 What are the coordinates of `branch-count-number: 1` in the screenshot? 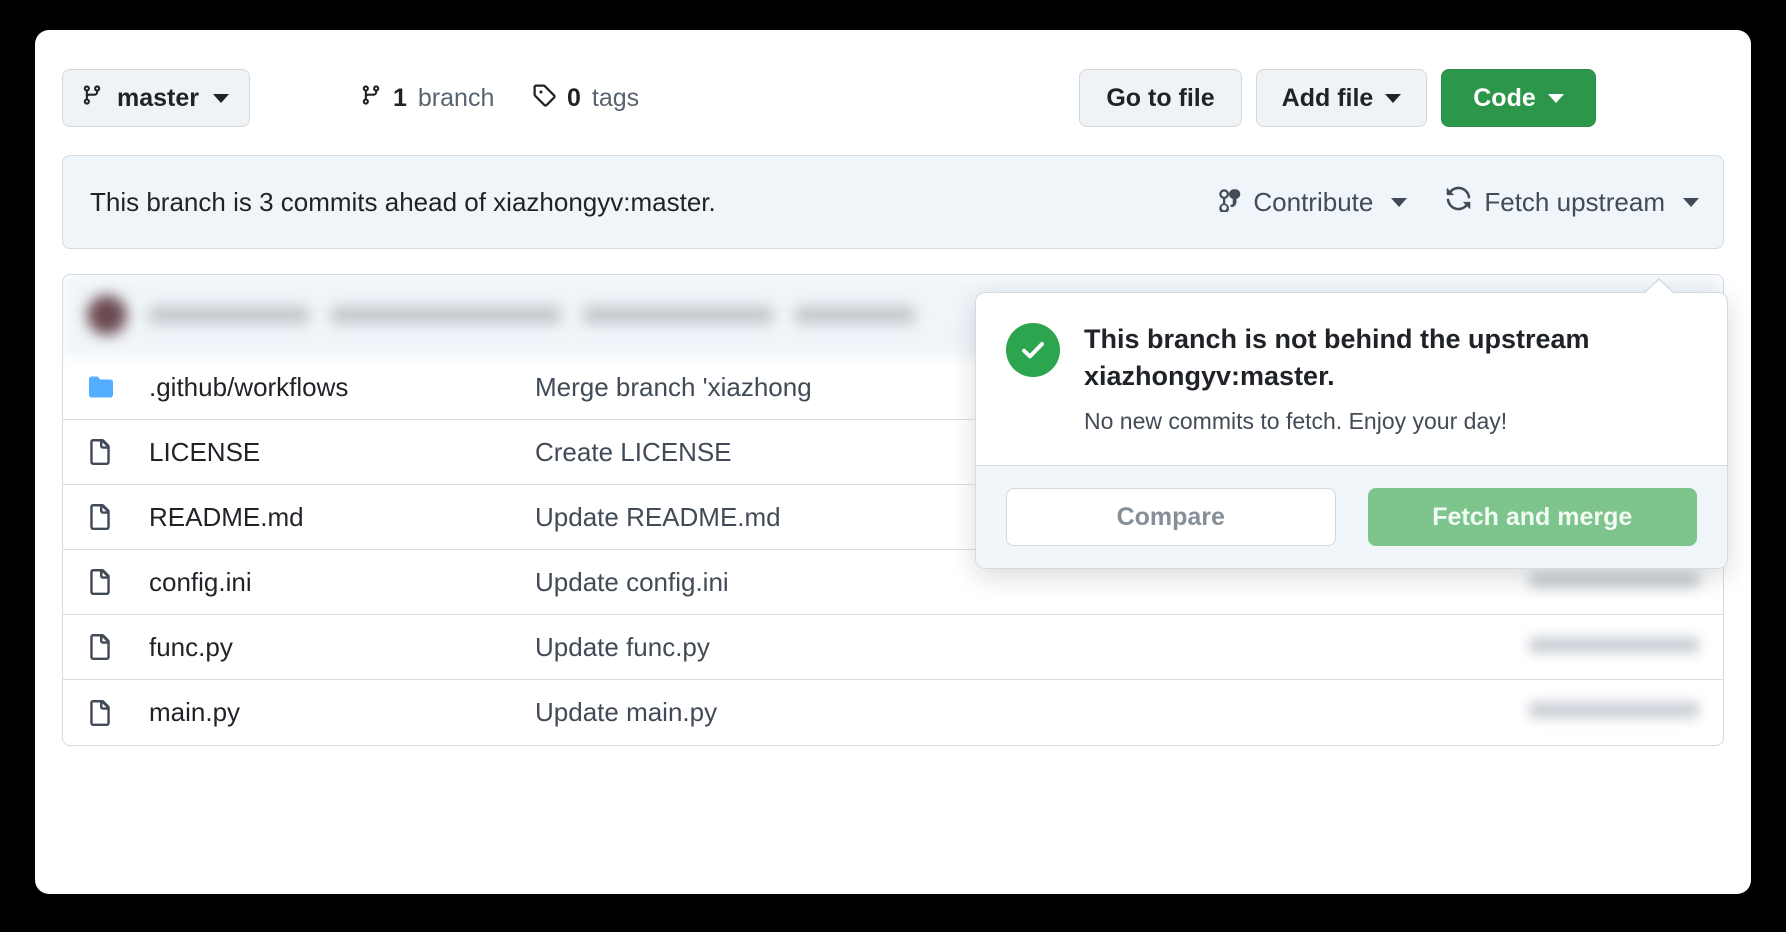 It's located at (400, 97).